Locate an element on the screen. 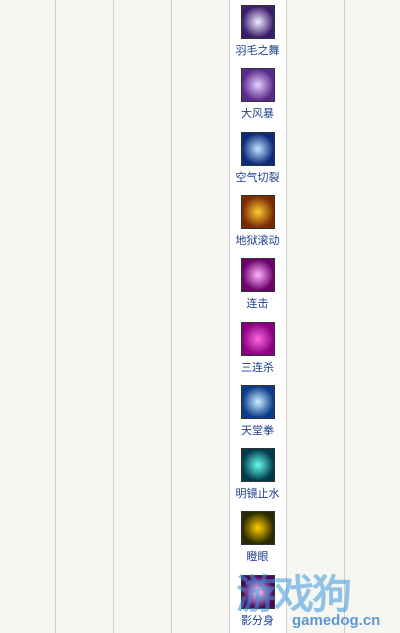  calm-mirror-icon is located at coordinates (257, 465).